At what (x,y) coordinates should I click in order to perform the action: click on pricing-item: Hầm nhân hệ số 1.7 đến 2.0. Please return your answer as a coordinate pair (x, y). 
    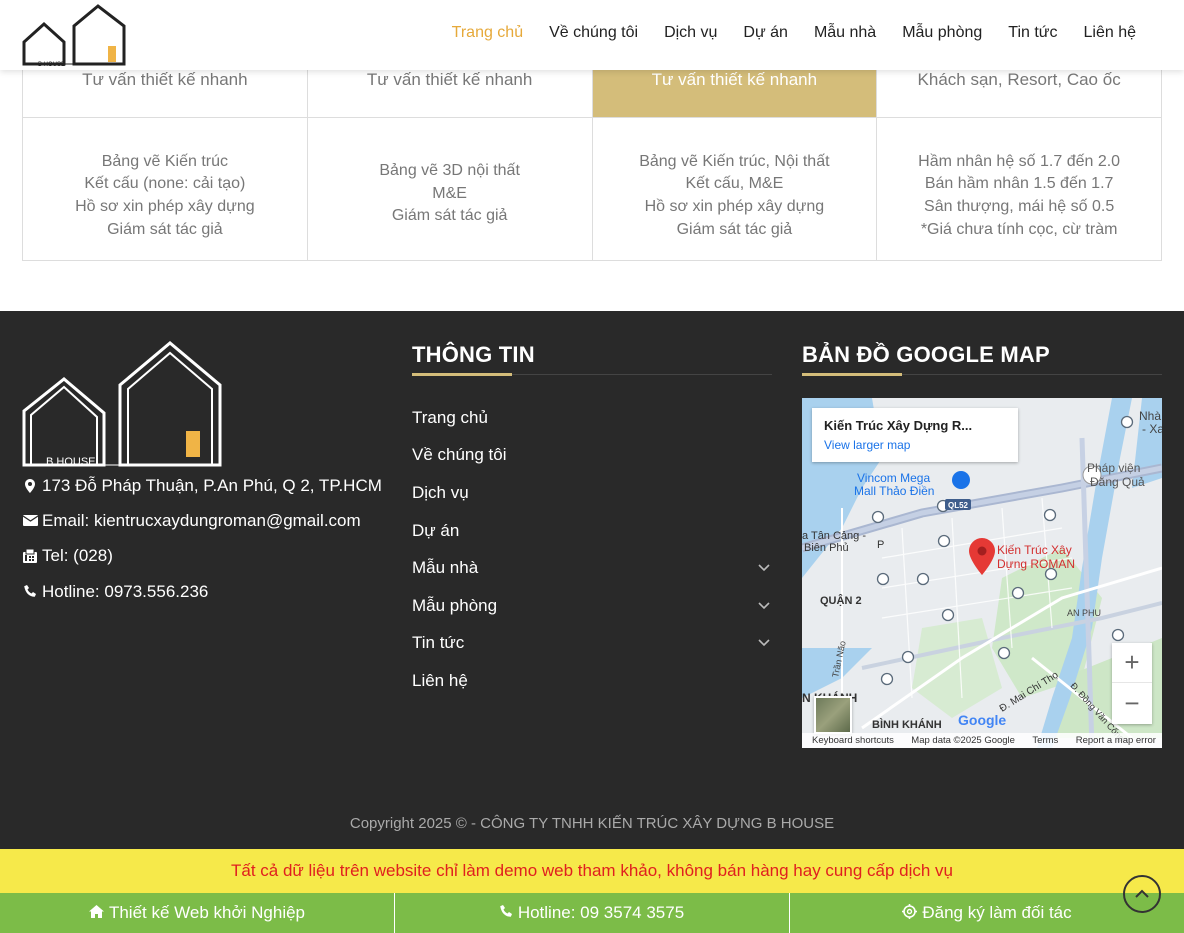
    Looking at the image, I should click on (1019, 161).